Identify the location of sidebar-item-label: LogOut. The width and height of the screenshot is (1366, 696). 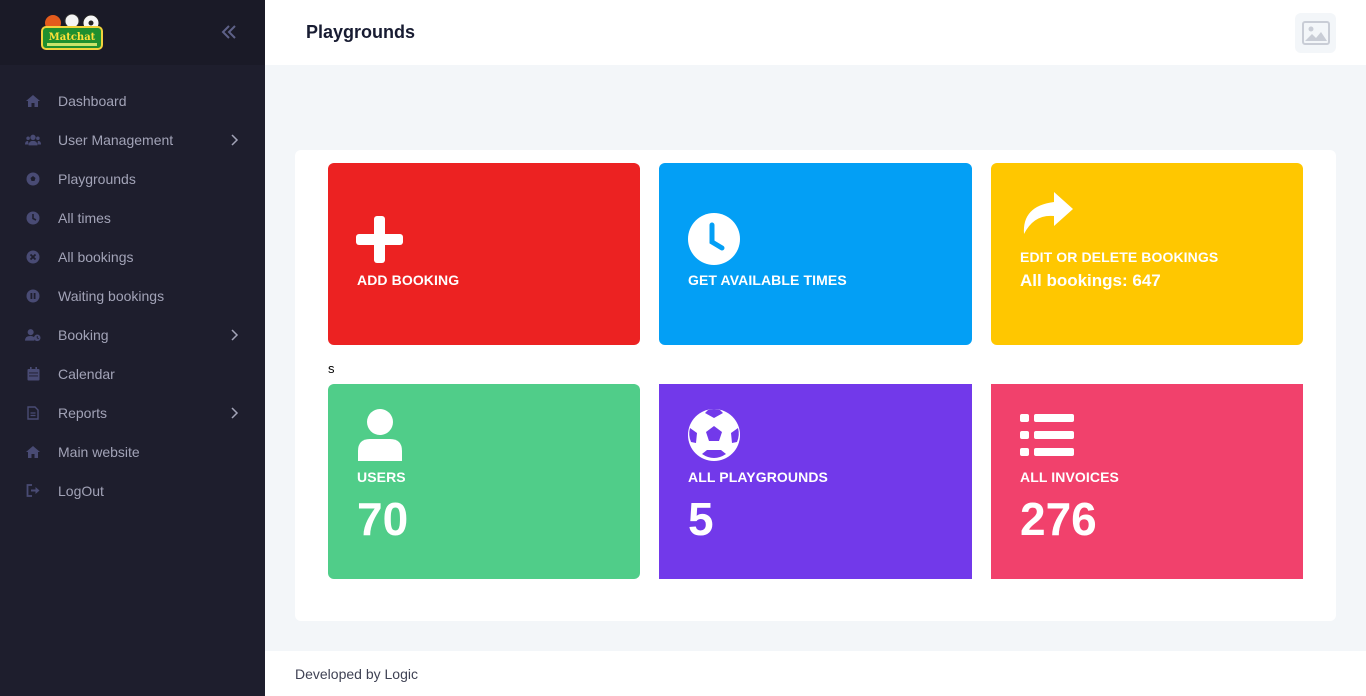
(81, 490).